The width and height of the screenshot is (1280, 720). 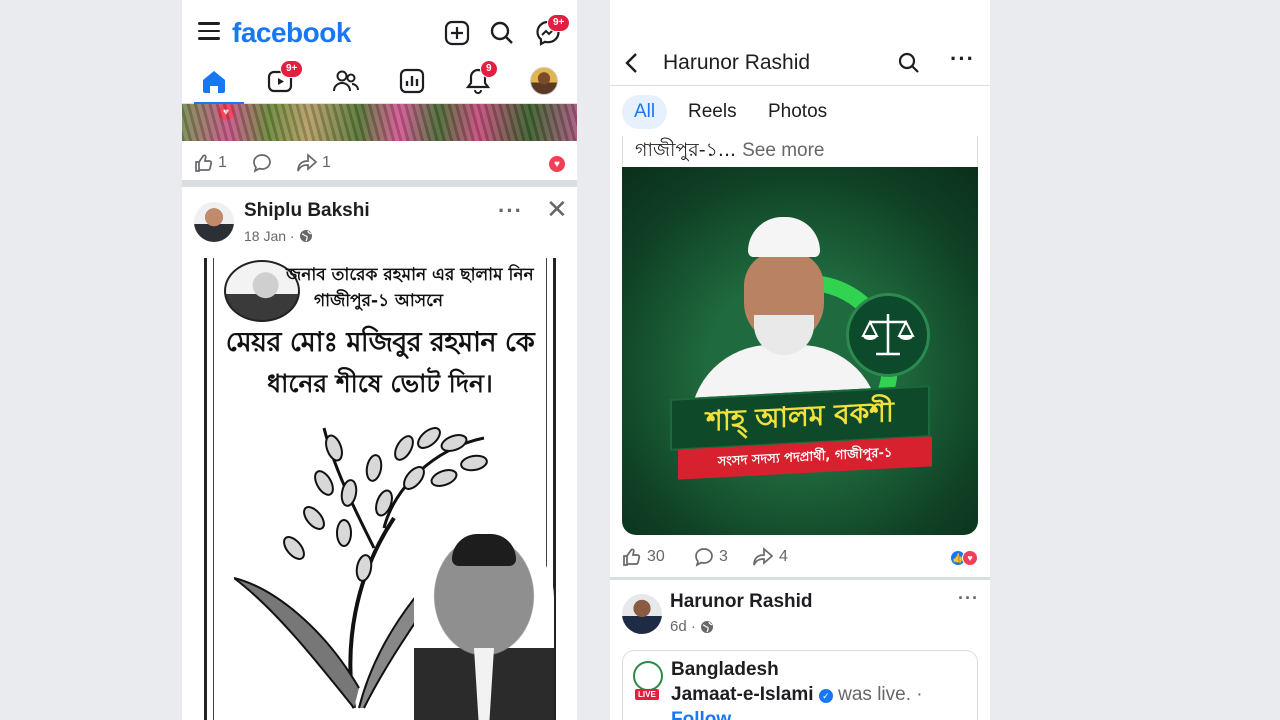 I want to click on menu-icon, so click(x=209, y=32).